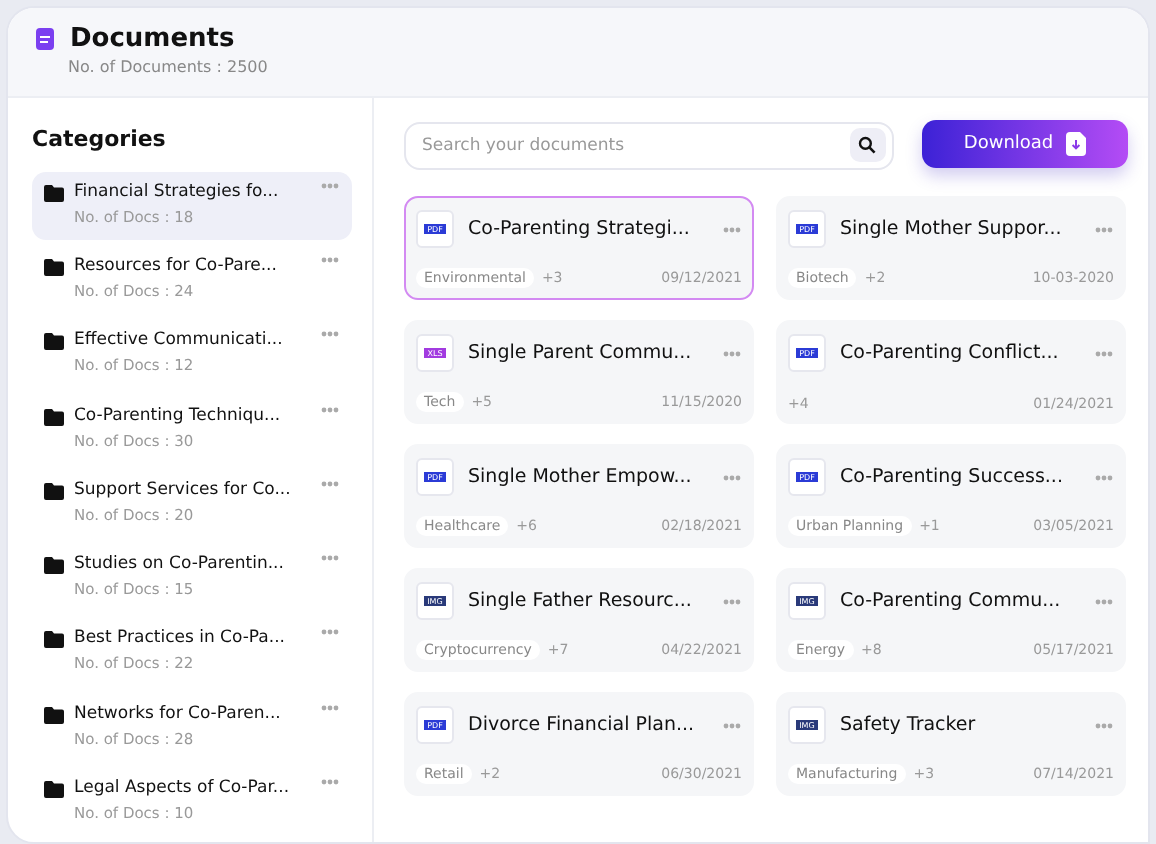  What do you see at coordinates (152, 39) in the screenshot?
I see `page-title: Documents` at bounding box center [152, 39].